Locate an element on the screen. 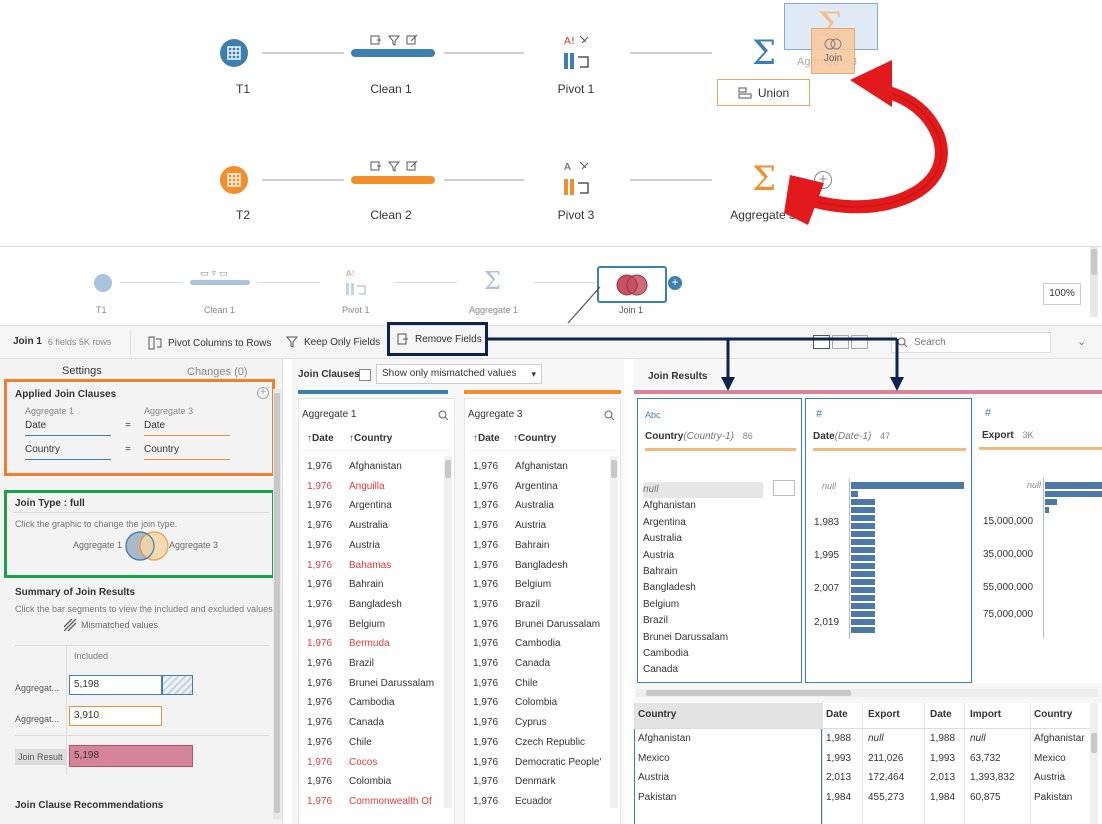  mismatch-checkbox is located at coordinates (365, 375).